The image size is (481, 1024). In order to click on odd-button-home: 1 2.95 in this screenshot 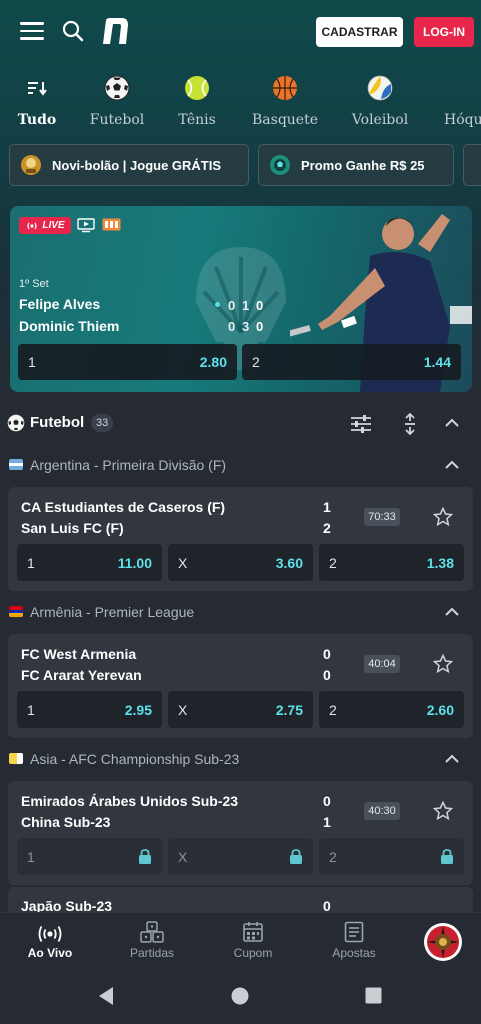, I will do `click(89, 709)`.